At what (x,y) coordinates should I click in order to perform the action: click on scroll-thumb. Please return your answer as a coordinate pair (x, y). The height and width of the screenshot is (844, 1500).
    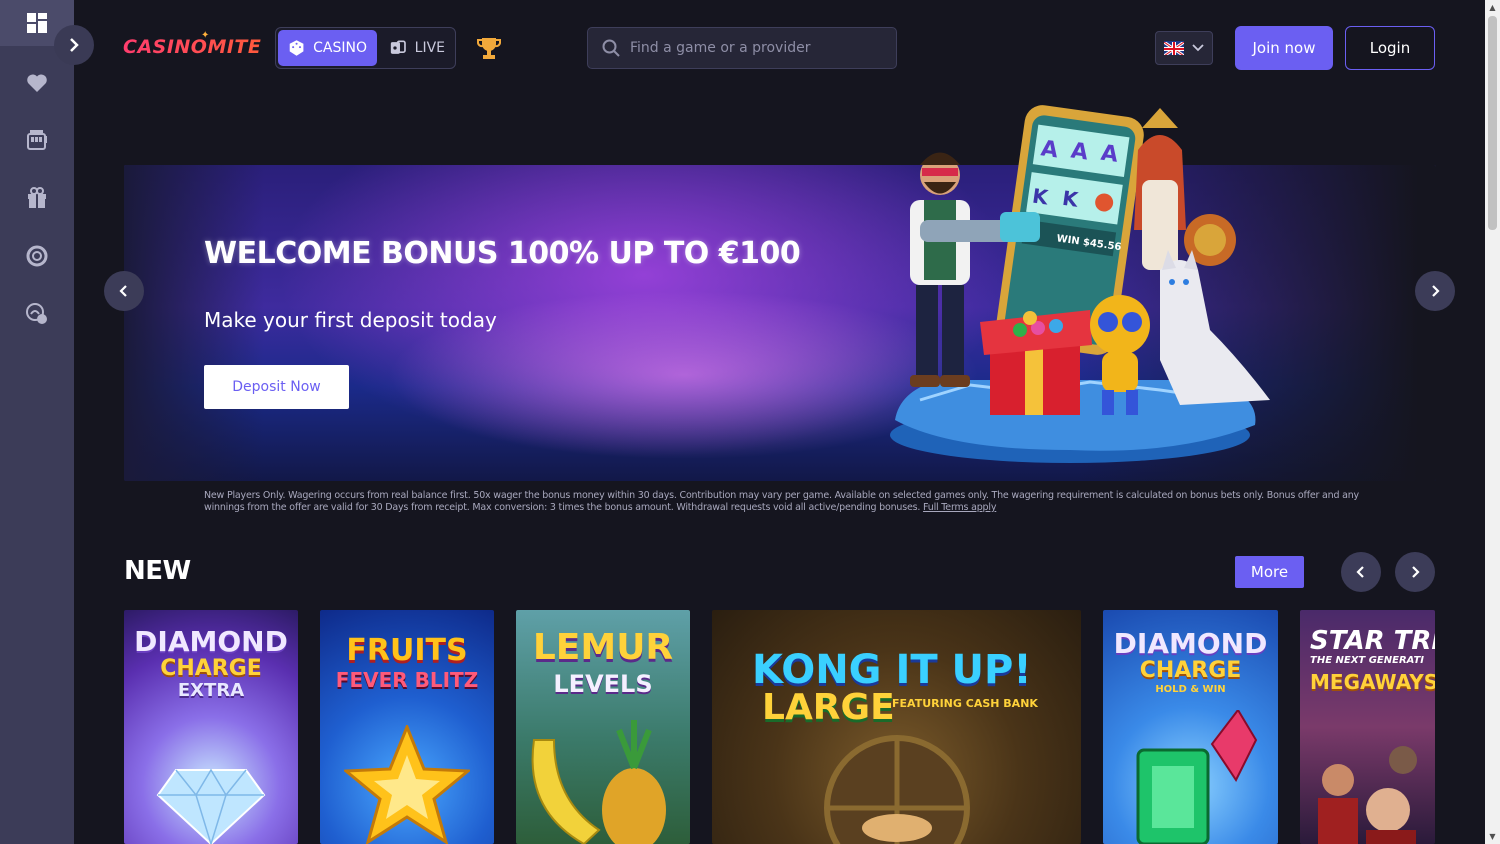
    Looking at the image, I should click on (1492, 123).